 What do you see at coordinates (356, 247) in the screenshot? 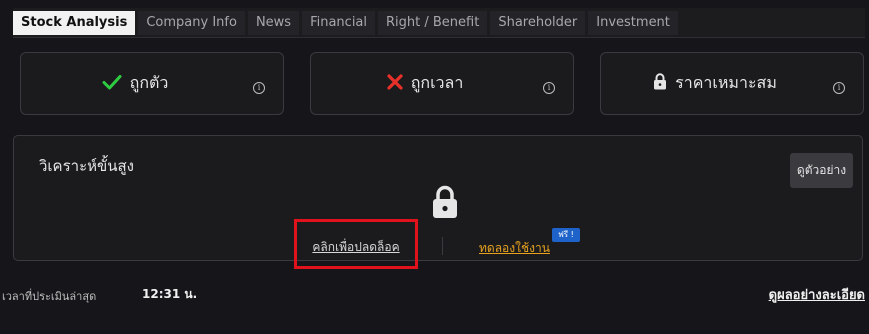
I see `unlock-link: คลิกเพื่อปลดล็อค` at bounding box center [356, 247].